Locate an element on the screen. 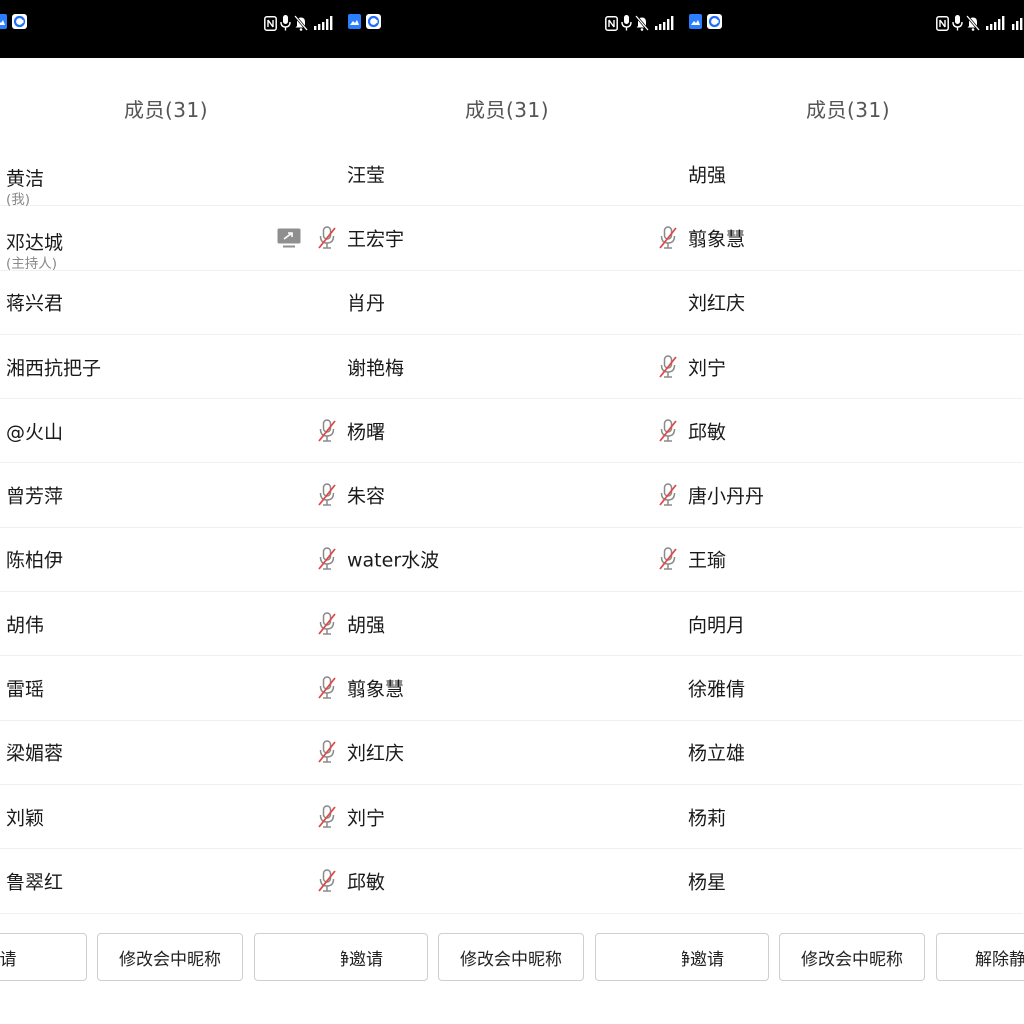 The width and height of the screenshot is (1024, 1024). member-row: 湘西抗把子 is located at coordinates (170, 367).